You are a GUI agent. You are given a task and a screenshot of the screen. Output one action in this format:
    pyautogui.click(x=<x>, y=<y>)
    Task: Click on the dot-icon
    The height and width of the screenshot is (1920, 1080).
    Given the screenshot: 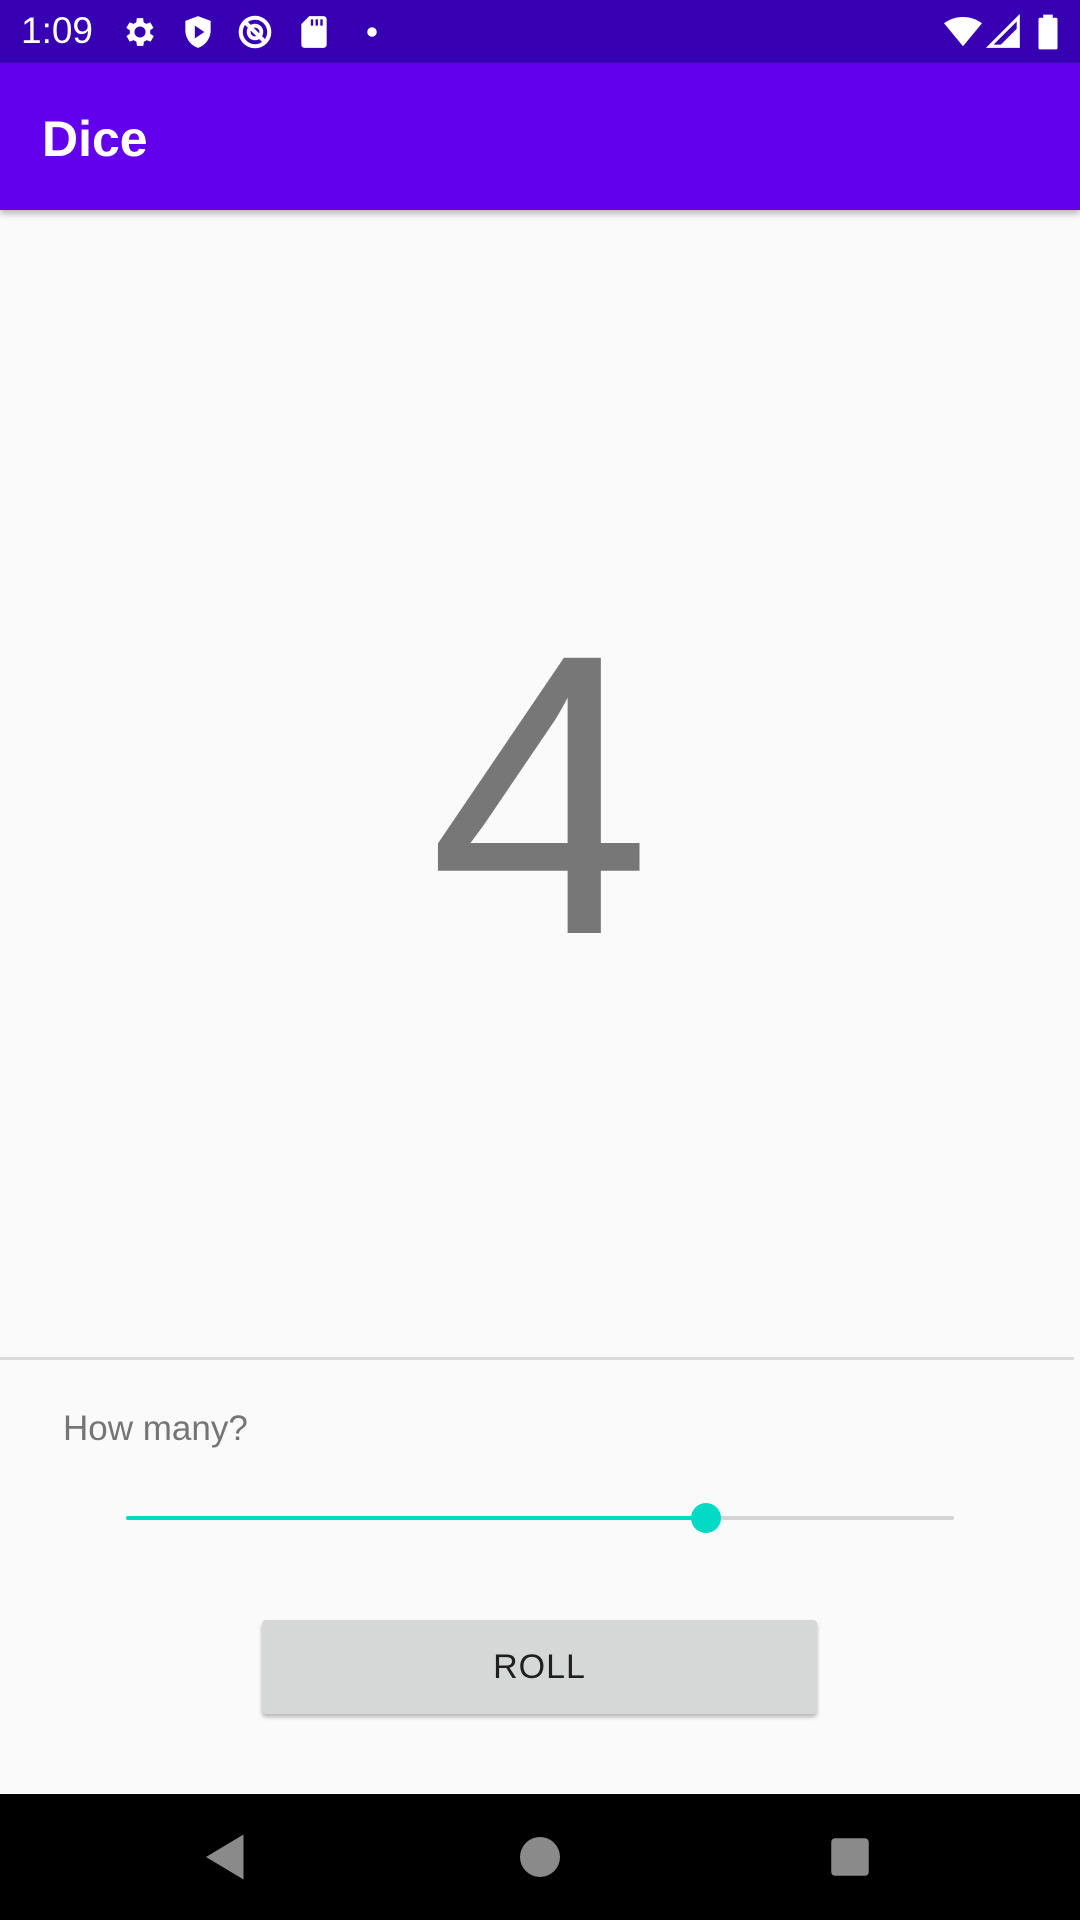 What is the action you would take?
    pyautogui.click(x=372, y=32)
    